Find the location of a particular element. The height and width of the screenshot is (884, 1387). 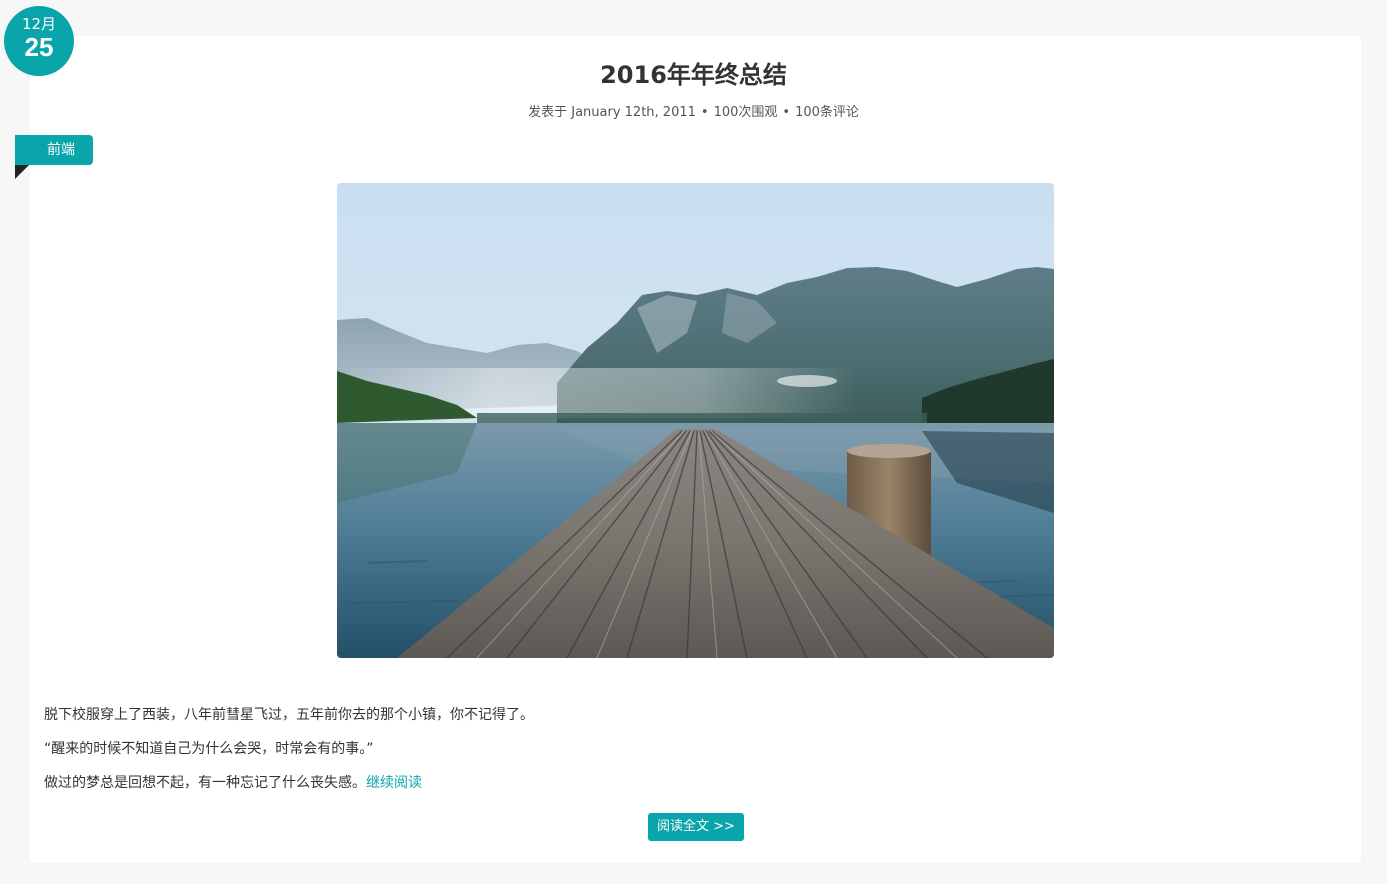

post-meta: 发表于 January 12th, 2011 • 100次围观 • 100条评论 is located at coordinates (693, 113).